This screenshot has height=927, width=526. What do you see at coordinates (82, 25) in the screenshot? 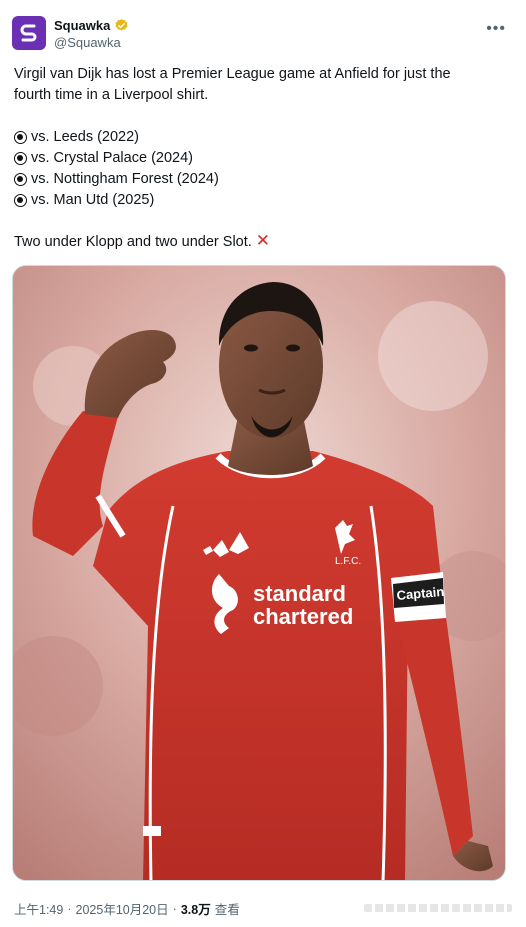
I see `display-name: Squawka` at bounding box center [82, 25].